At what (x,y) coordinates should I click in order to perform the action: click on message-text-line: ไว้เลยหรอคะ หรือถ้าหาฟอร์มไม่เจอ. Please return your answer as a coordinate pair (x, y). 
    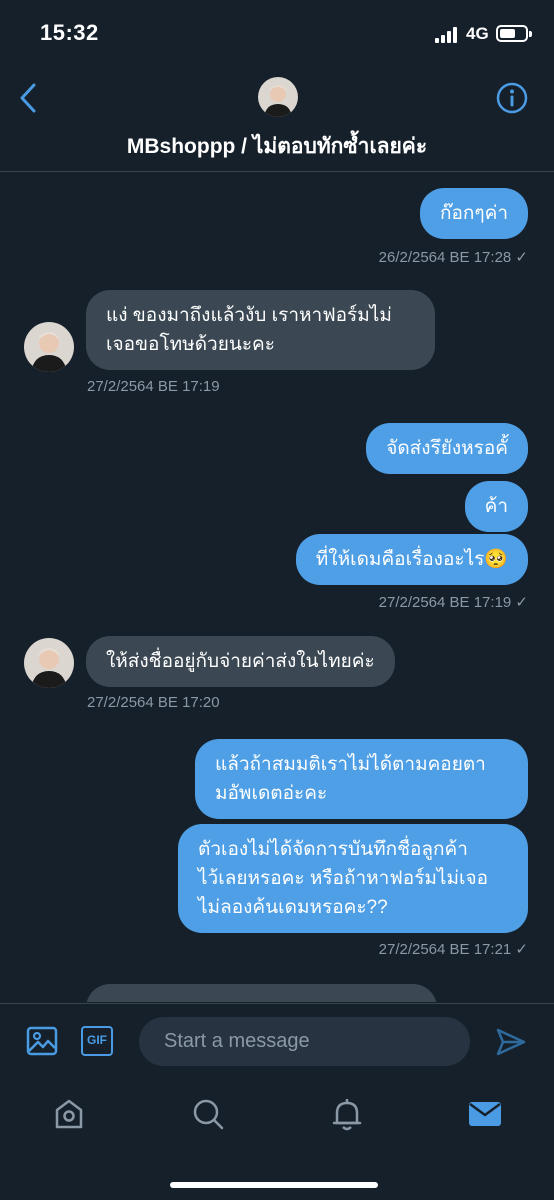
    Looking at the image, I should click on (343, 878).